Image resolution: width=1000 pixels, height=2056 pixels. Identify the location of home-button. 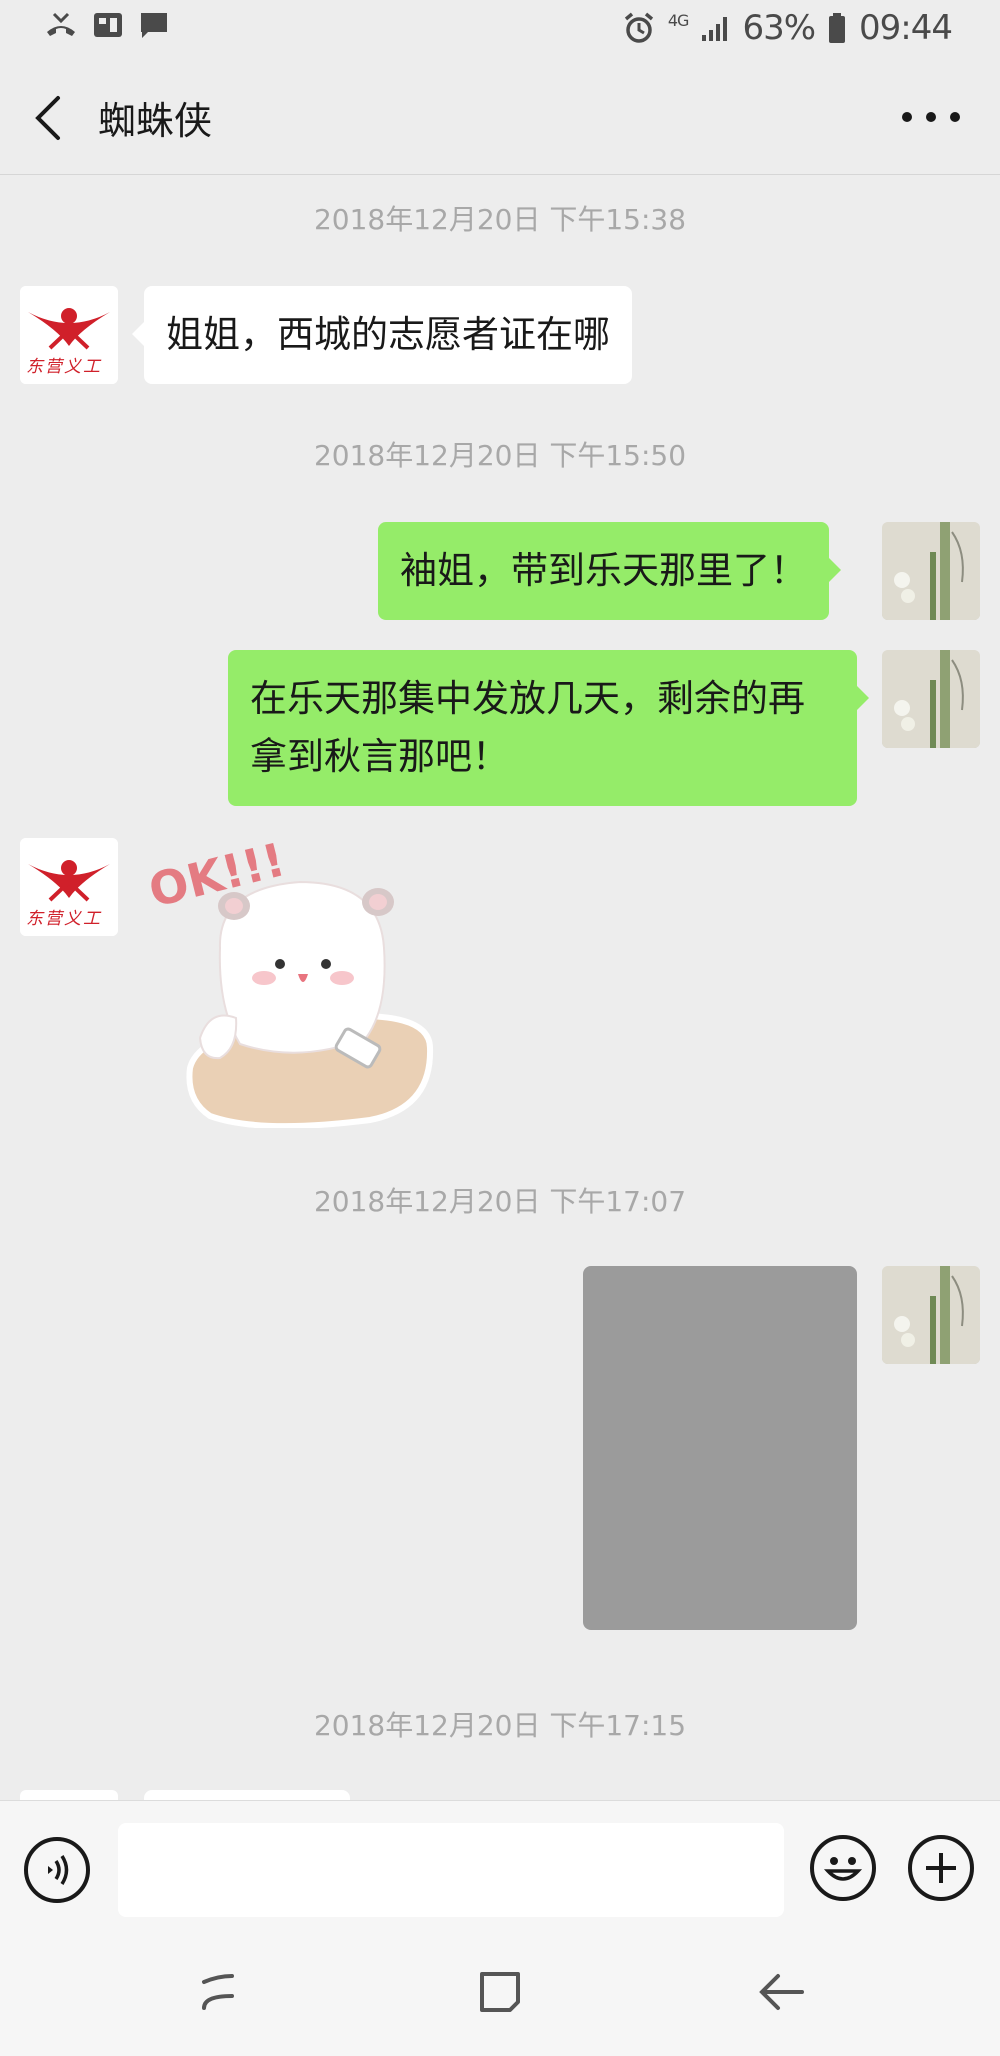
(500, 1992).